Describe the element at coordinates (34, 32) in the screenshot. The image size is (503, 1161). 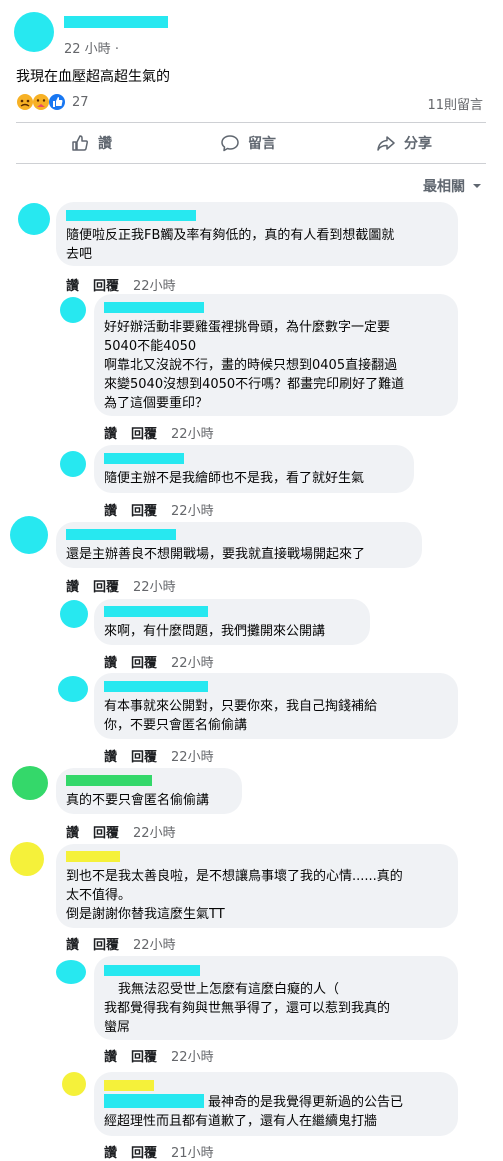
I see `post-author-avatar` at that location.